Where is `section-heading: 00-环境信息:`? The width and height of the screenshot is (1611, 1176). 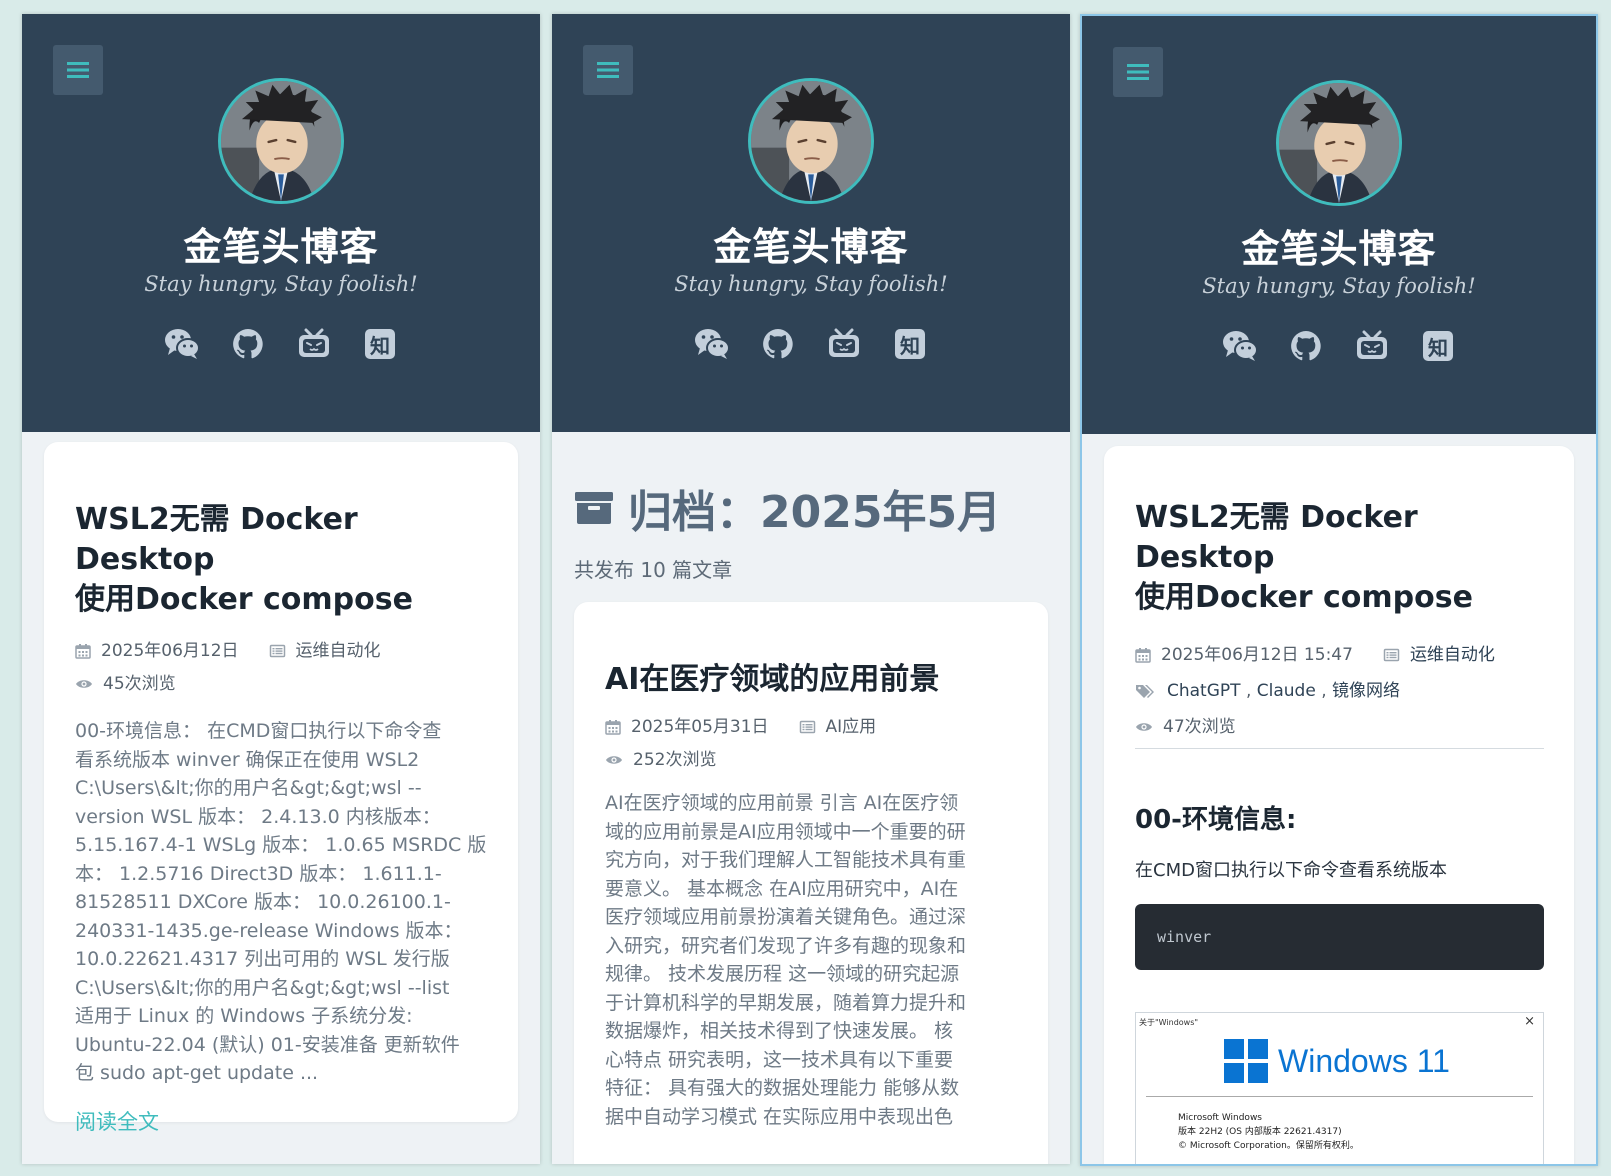
section-heading: 00-环境信息: is located at coordinates (1216, 820).